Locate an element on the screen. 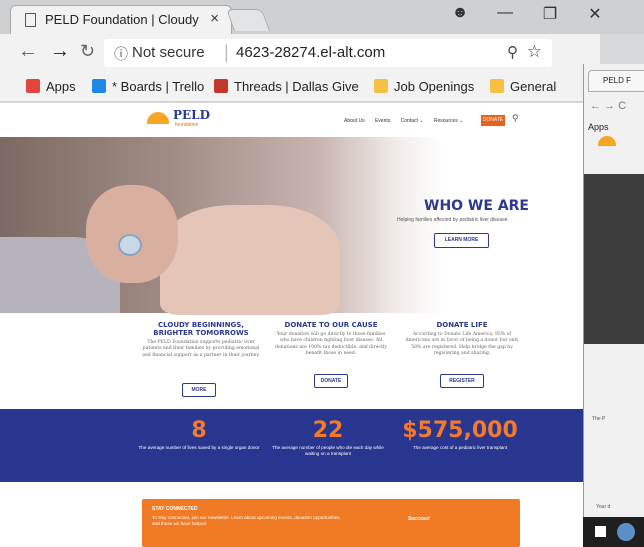 This screenshot has height=547, width=644. info-icon: ⓘ is located at coordinates (121, 54).